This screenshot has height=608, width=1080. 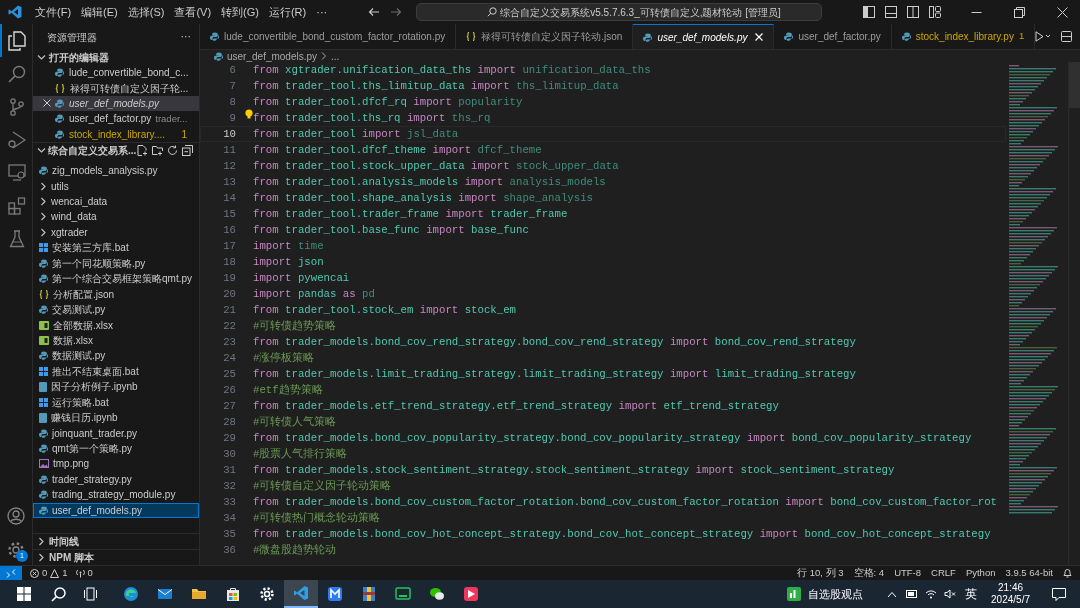 I want to click on breadcrumb-item: user_def_models.py, so click(x=272, y=56).